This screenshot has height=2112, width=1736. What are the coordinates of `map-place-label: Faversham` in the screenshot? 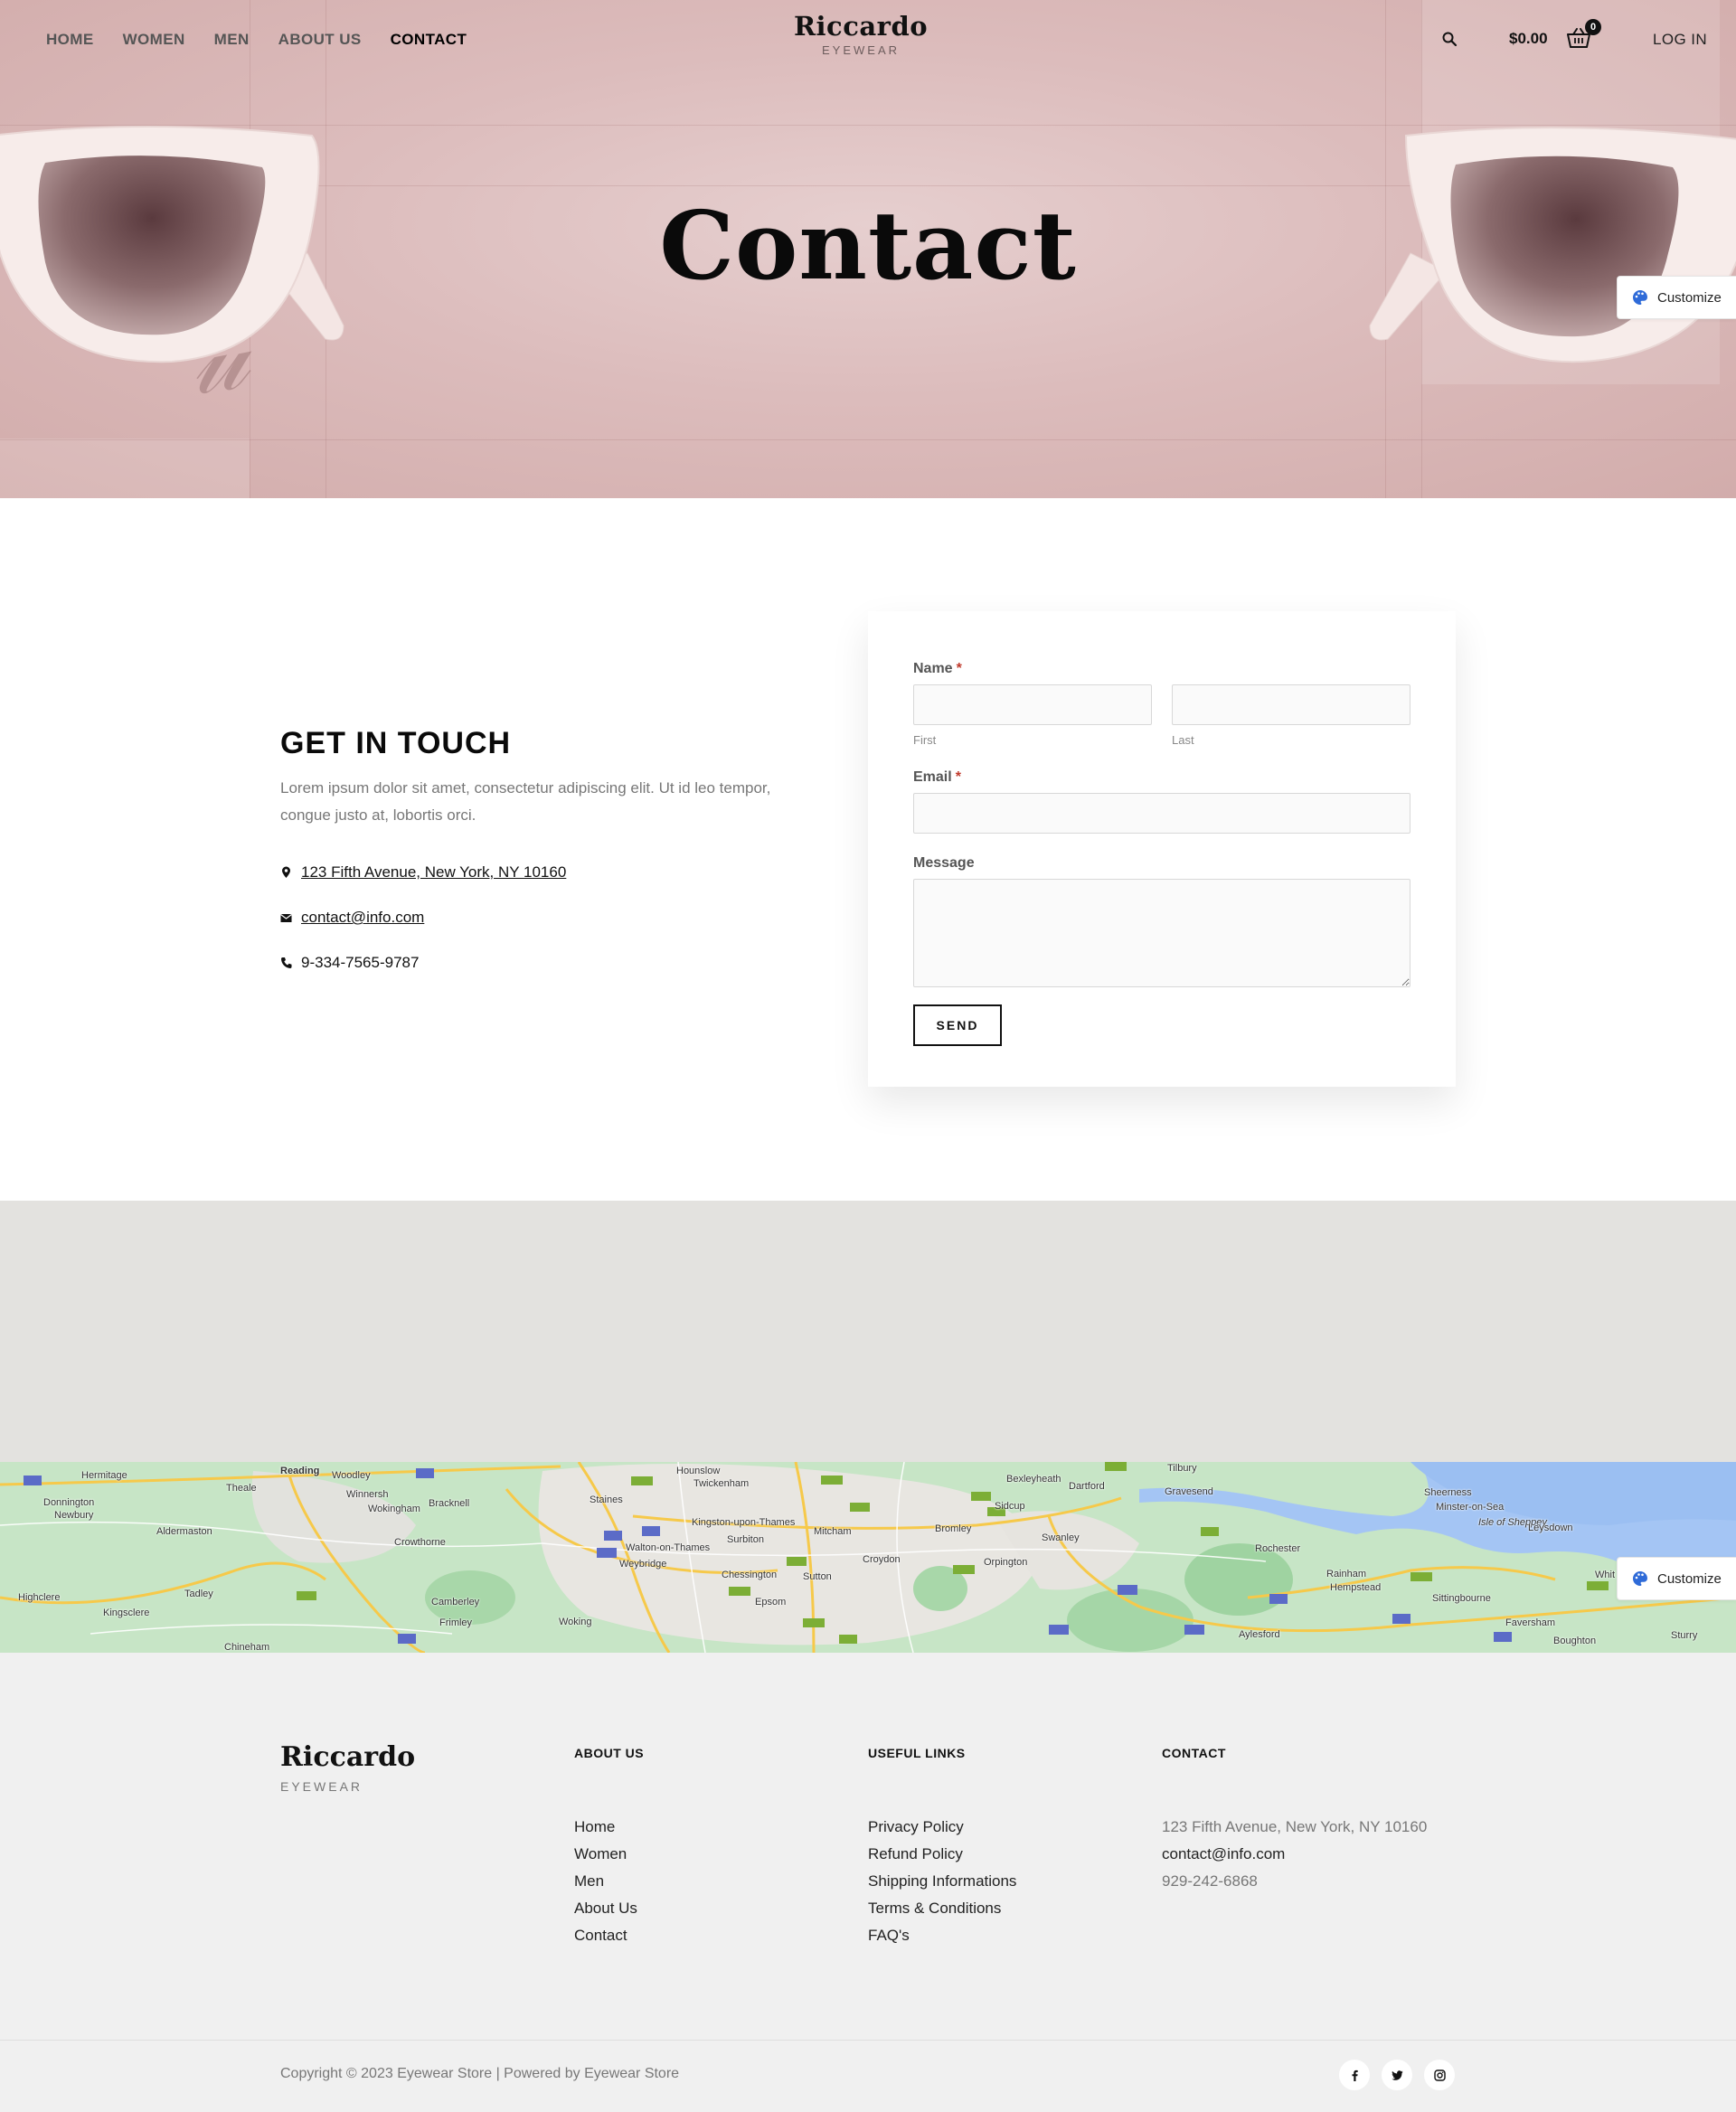 It's located at (1530, 1622).